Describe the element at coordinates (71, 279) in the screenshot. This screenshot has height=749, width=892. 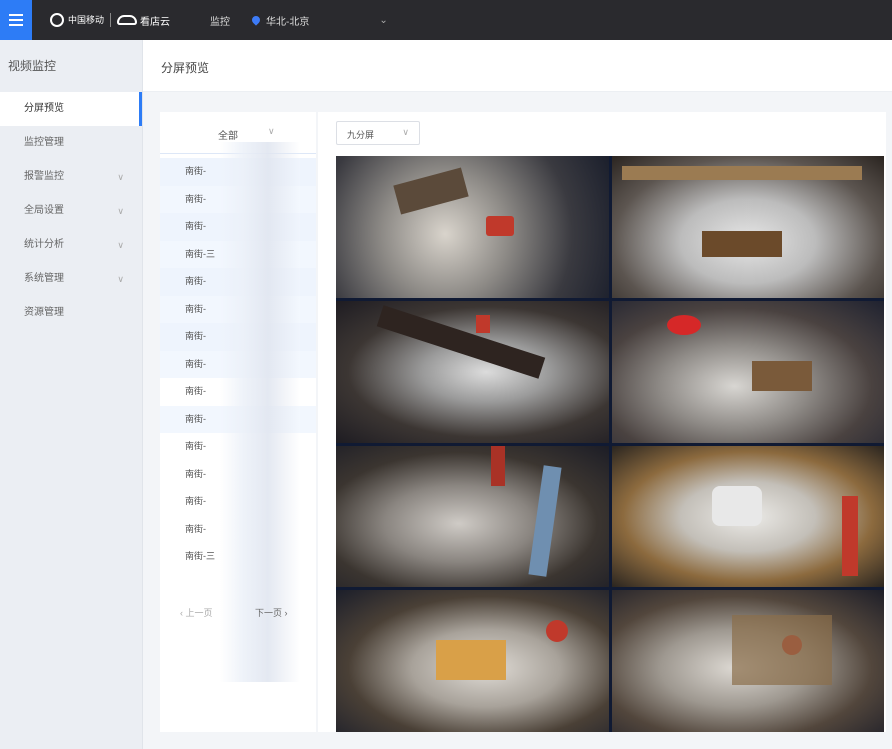
I see `sidebar-item-system: 系统管理 ∨` at that location.